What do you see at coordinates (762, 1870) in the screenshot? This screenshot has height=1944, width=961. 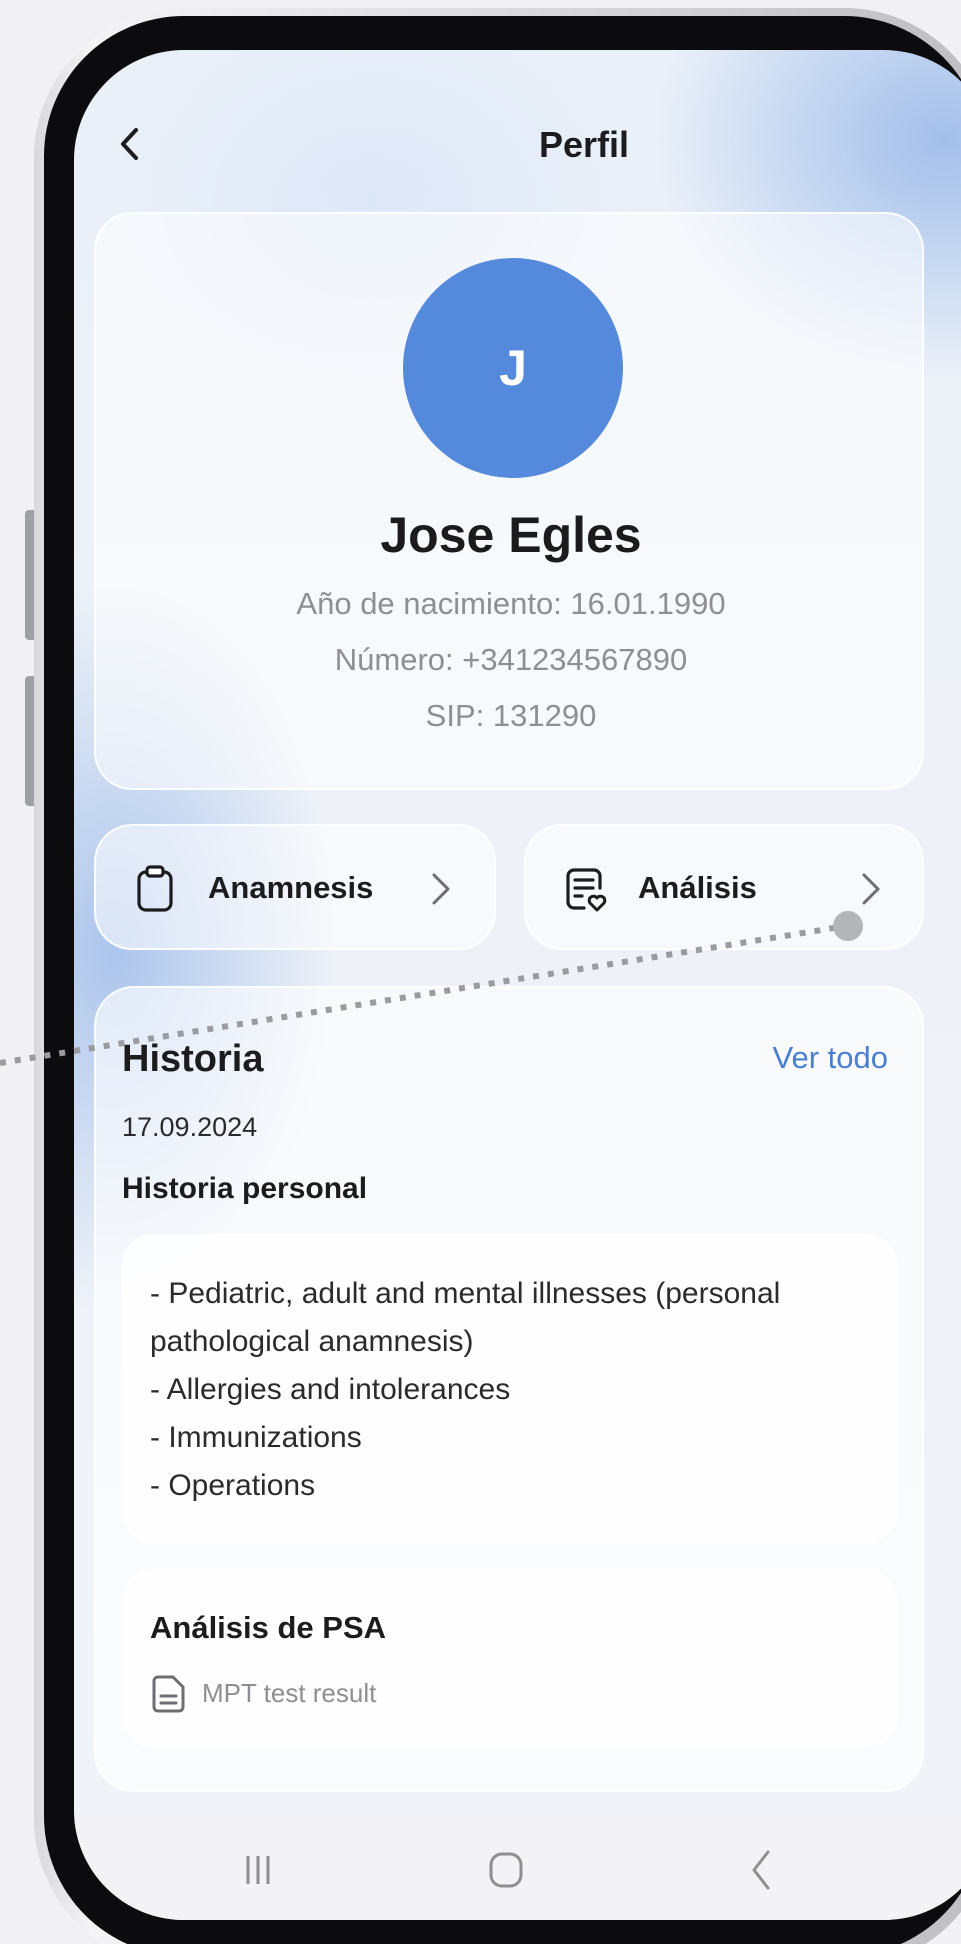 I see `back-icon` at bounding box center [762, 1870].